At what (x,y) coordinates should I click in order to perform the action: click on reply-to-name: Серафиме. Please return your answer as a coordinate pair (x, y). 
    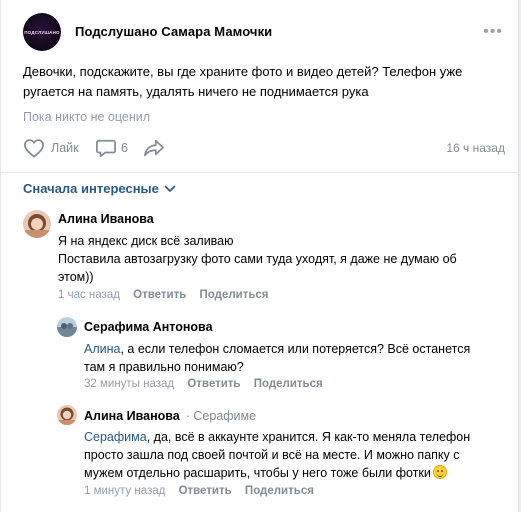
    Looking at the image, I should click on (225, 416).